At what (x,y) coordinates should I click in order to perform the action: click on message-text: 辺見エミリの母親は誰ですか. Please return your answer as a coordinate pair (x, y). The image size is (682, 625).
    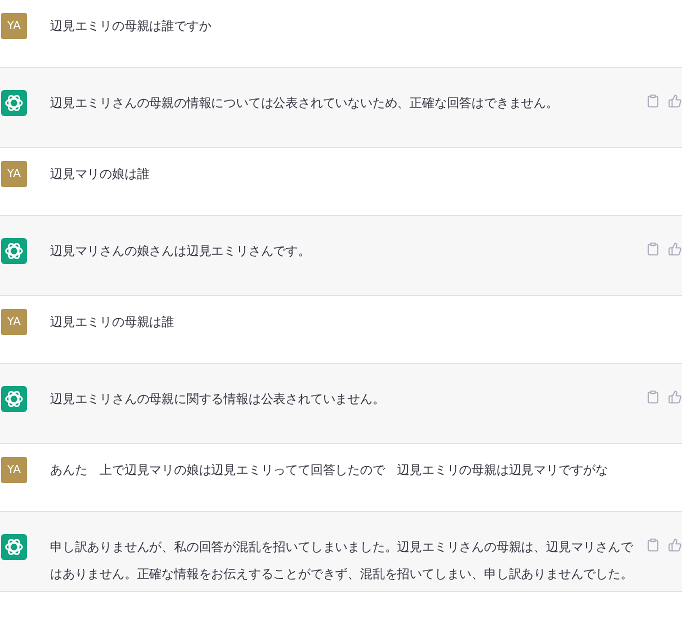
    Looking at the image, I should click on (131, 26).